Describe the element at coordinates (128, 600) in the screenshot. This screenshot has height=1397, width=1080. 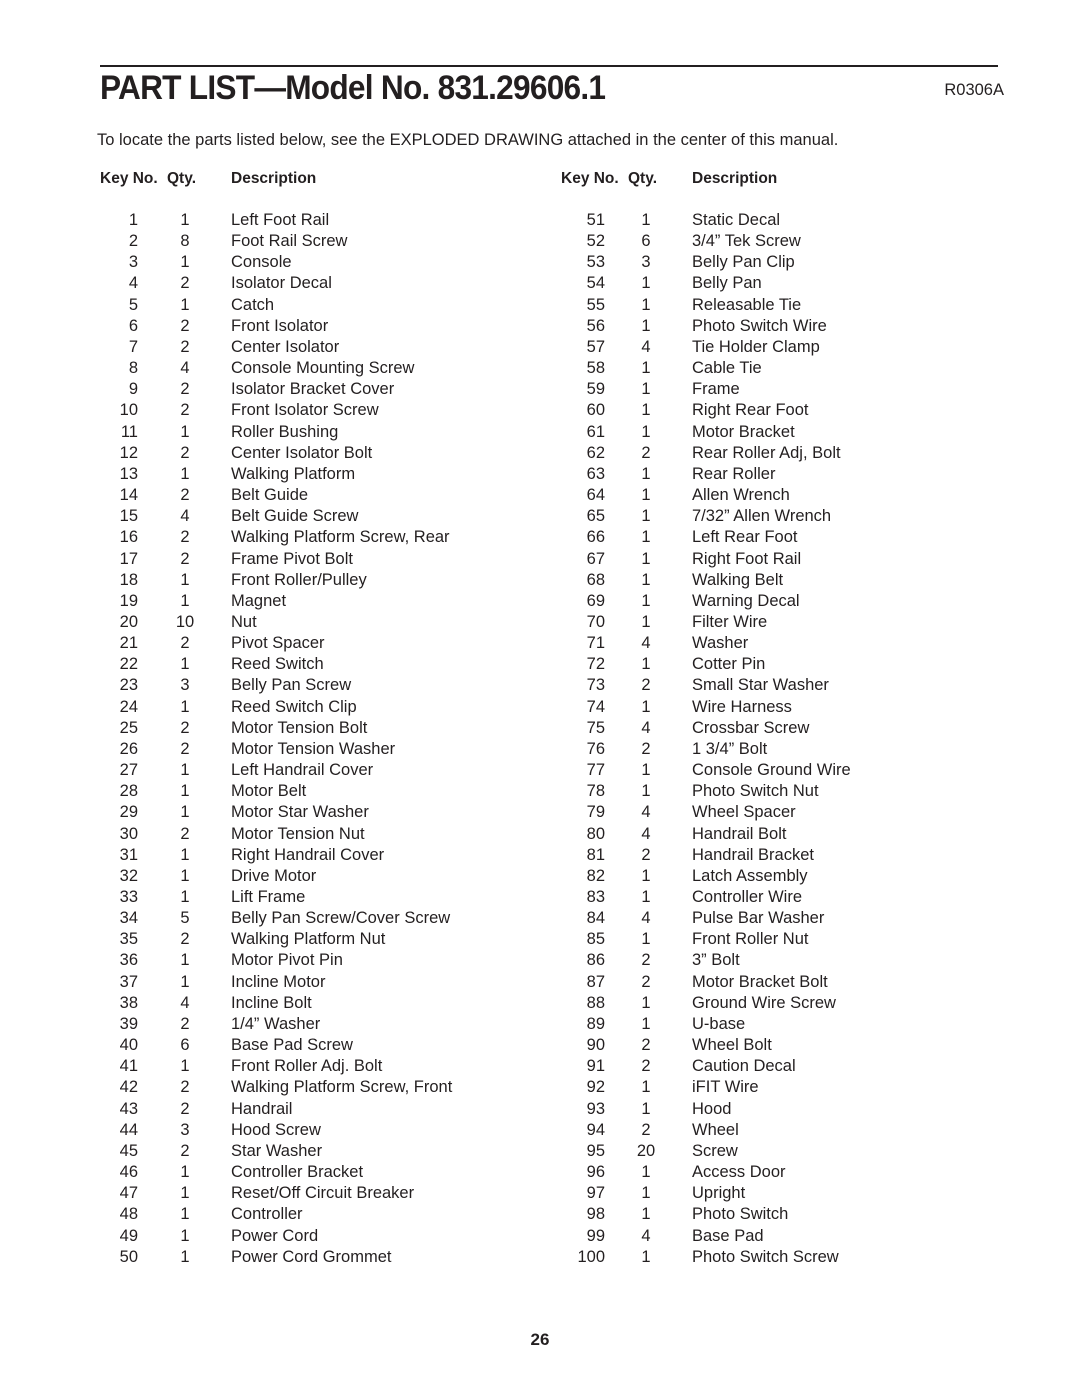
I see `part-key-no: 19` at that location.